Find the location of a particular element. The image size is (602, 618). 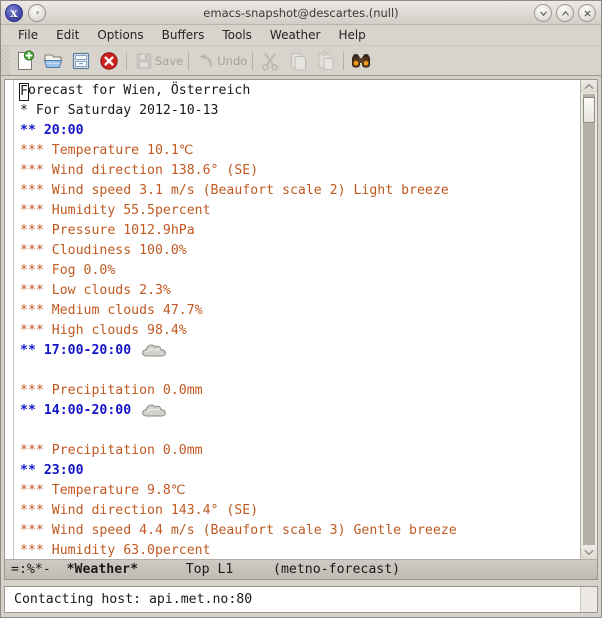

open-folder-icon is located at coordinates (53, 61).